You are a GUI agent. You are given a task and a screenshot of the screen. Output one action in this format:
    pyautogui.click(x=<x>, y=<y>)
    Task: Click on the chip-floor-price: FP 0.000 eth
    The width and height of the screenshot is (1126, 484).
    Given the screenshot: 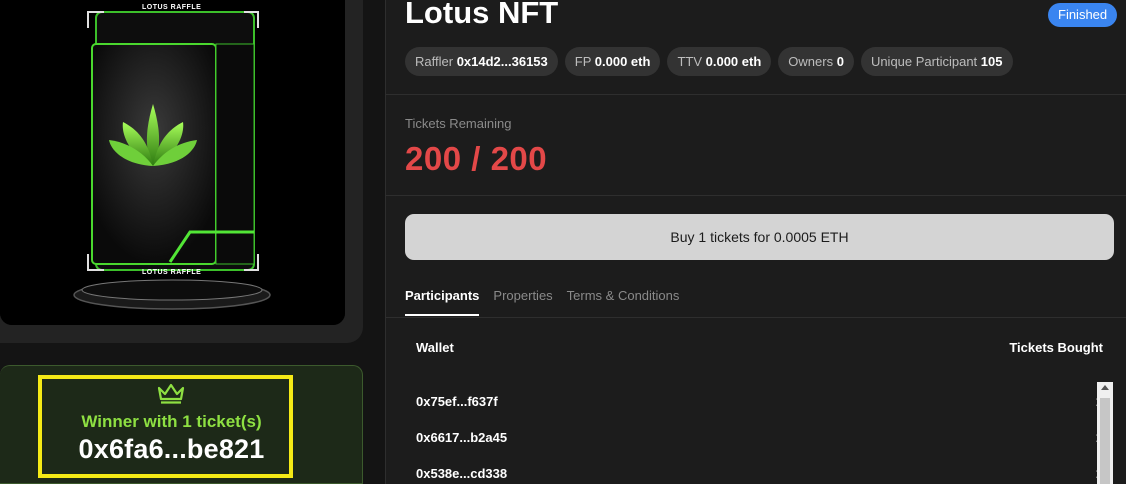 What is the action you would take?
    pyautogui.click(x=612, y=61)
    